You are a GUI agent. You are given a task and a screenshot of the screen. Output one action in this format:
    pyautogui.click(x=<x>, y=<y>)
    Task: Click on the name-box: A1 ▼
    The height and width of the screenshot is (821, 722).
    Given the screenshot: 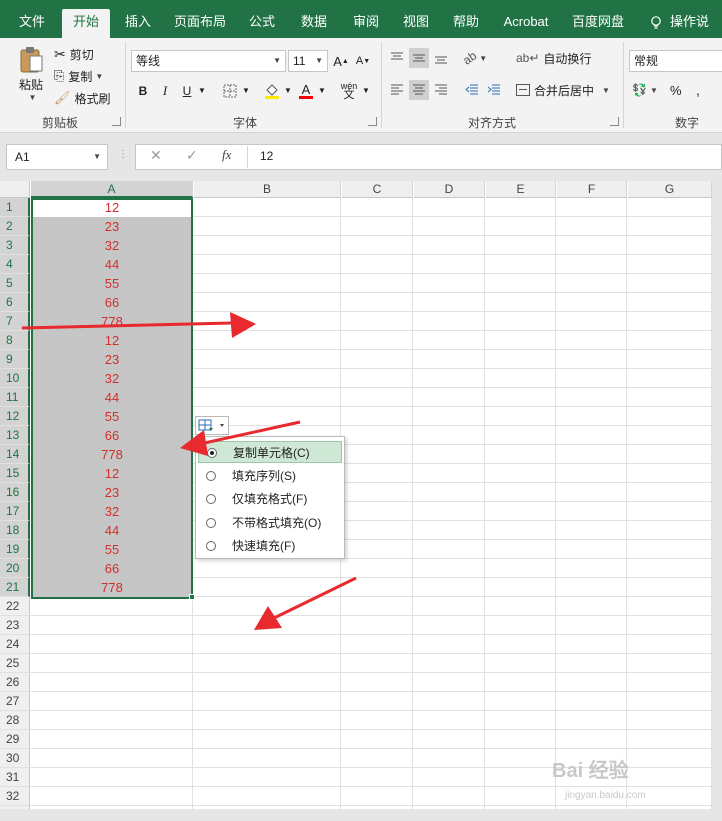 What is the action you would take?
    pyautogui.click(x=57, y=157)
    